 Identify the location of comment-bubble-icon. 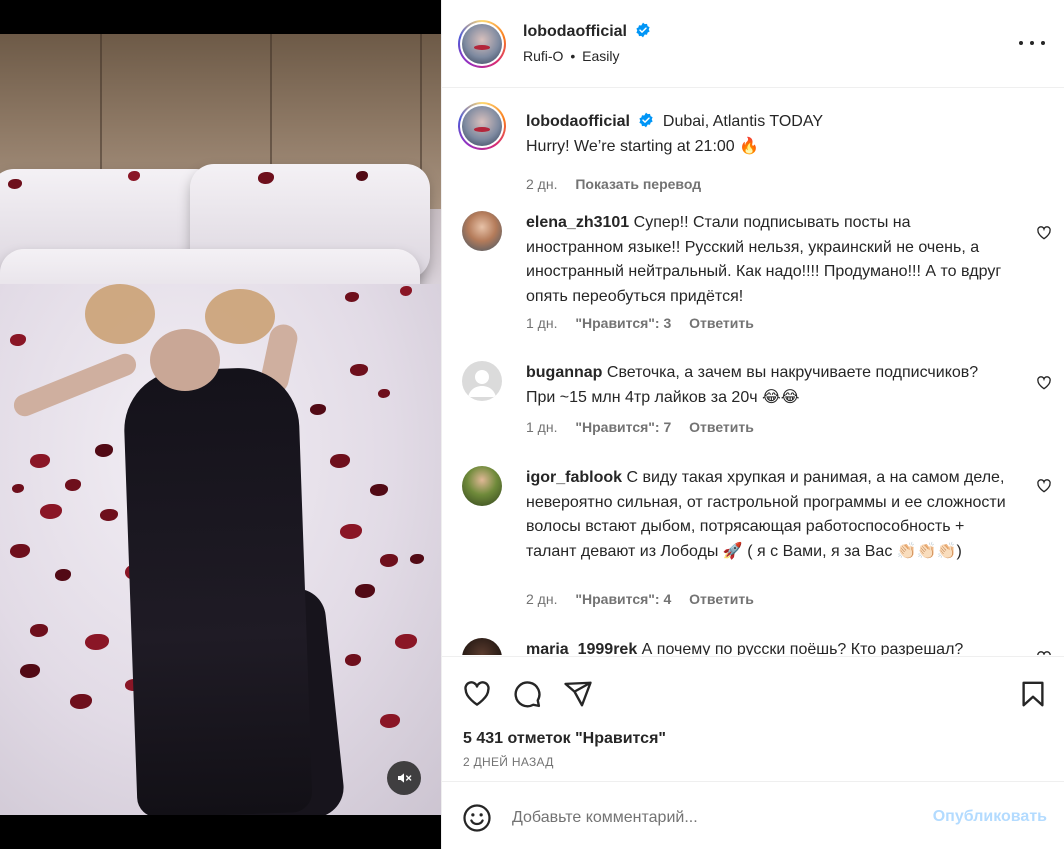
(527, 694).